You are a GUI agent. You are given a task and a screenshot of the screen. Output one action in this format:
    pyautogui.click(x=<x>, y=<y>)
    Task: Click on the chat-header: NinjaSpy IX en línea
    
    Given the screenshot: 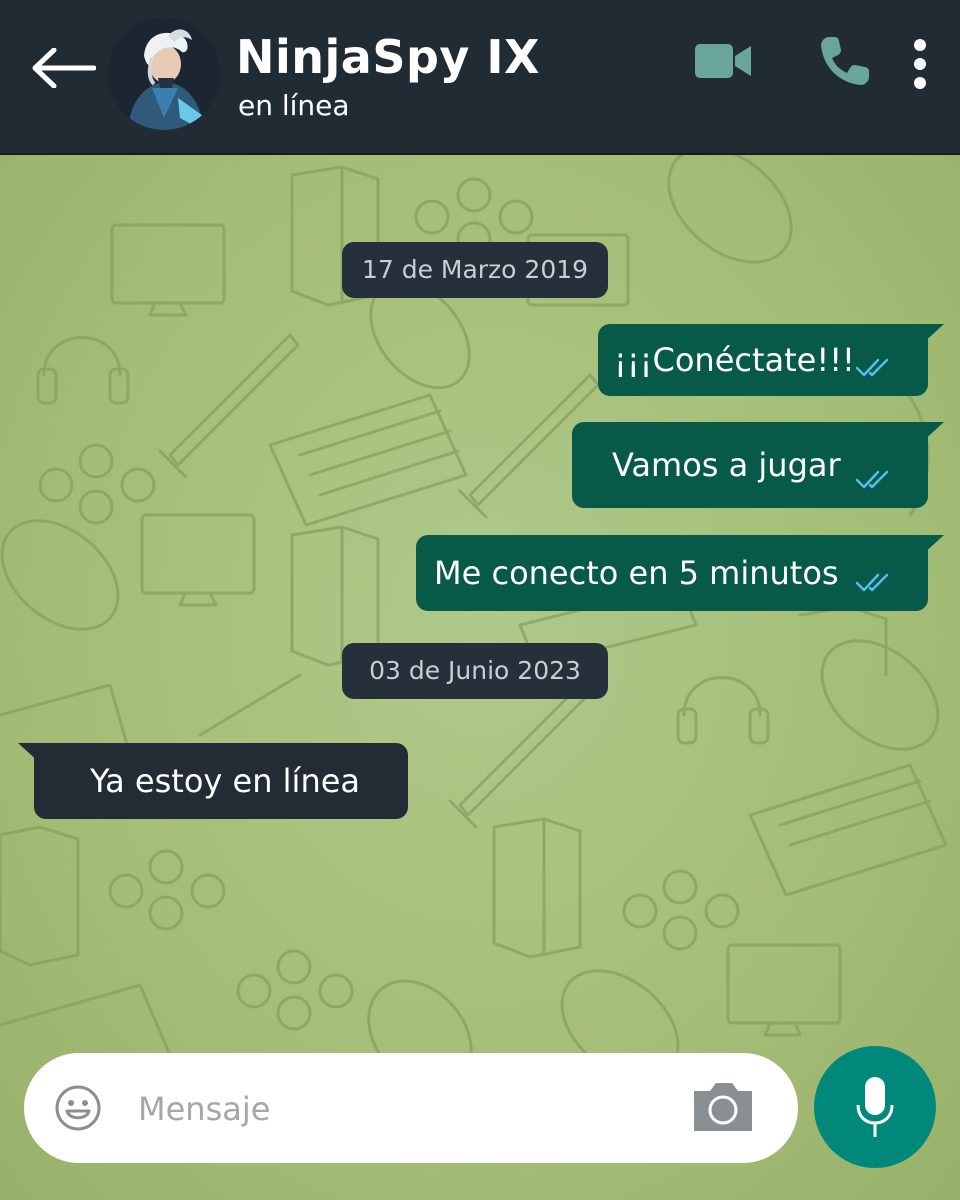 What is the action you would take?
    pyautogui.click(x=480, y=77)
    